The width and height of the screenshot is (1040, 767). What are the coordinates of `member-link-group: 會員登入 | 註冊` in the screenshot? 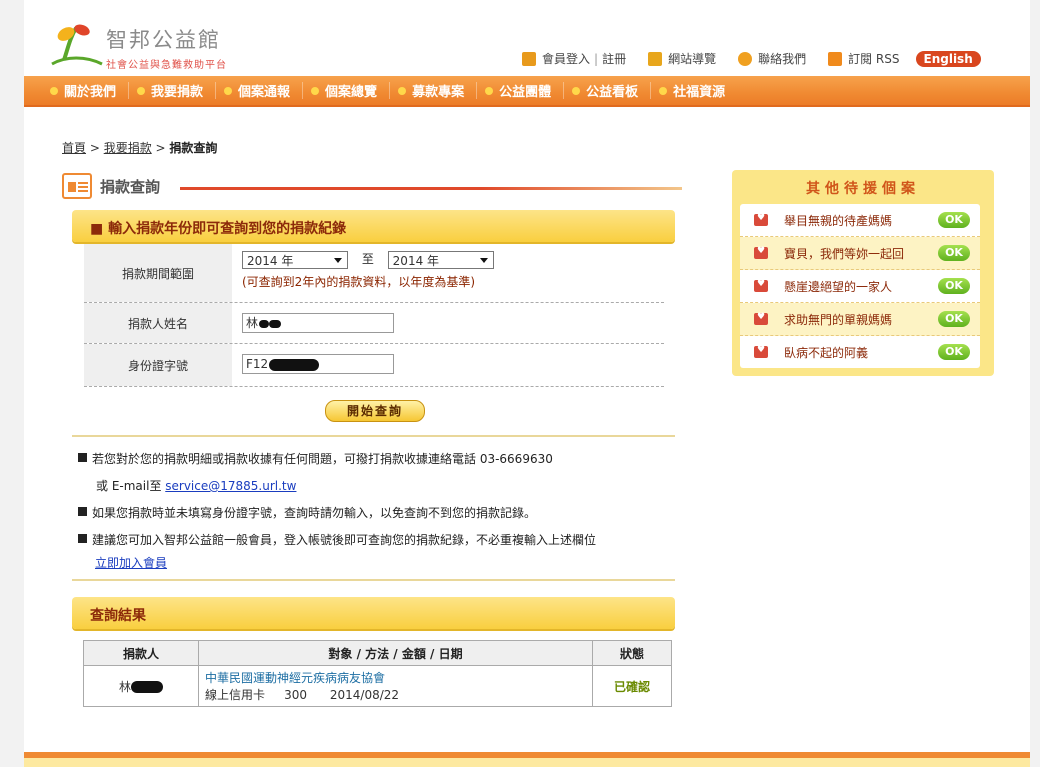 It's located at (574, 58).